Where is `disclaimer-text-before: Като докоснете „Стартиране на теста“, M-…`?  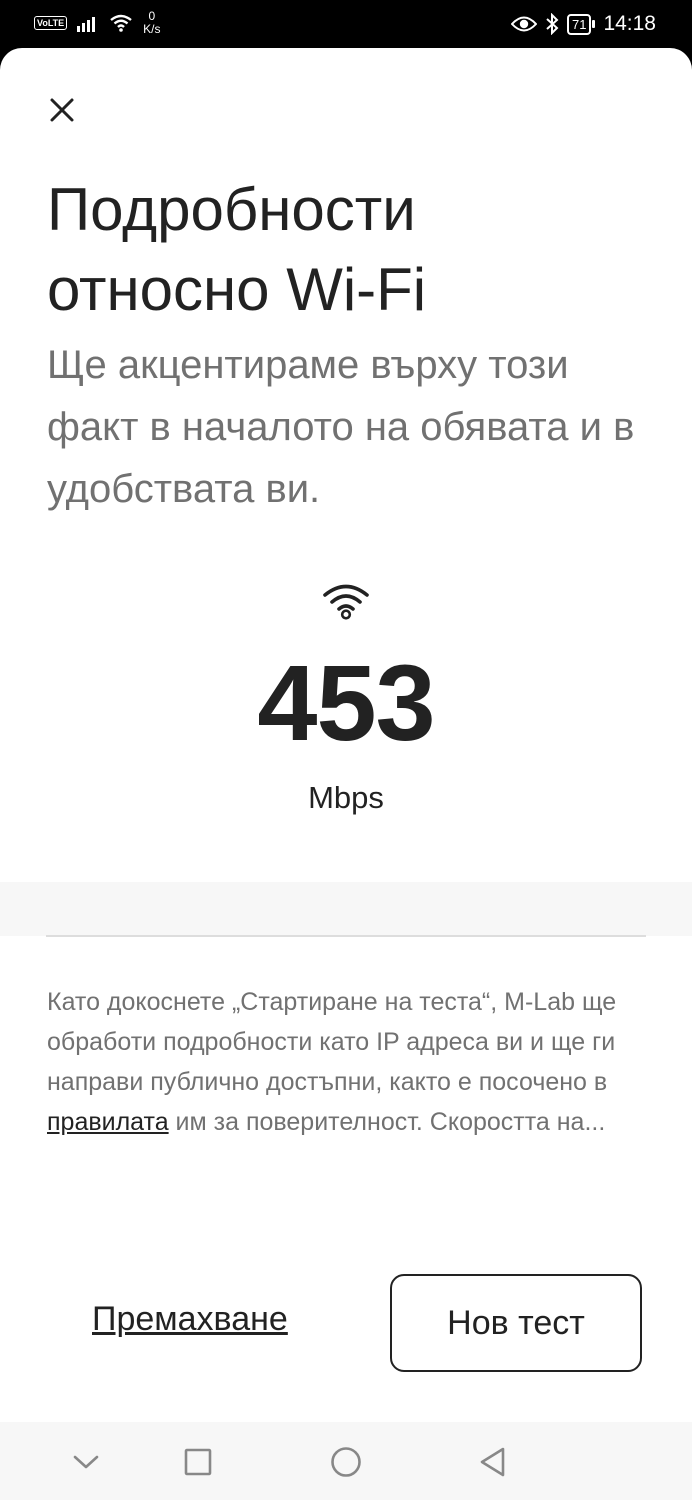
disclaimer-text-before: Като докоснете „Стартиране на теста“, M-… is located at coordinates (332, 1042).